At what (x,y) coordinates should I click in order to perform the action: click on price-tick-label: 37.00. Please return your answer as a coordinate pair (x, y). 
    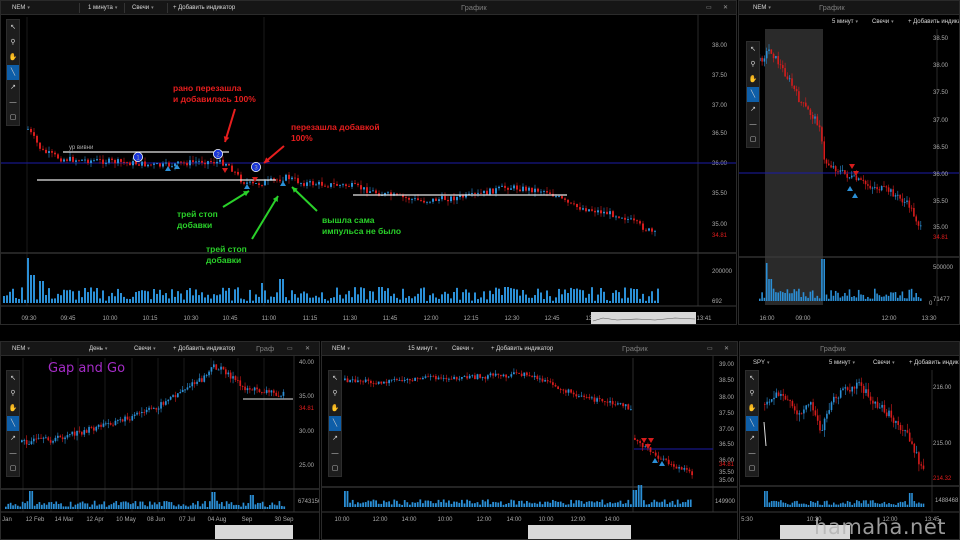
    Looking at the image, I should click on (727, 430).